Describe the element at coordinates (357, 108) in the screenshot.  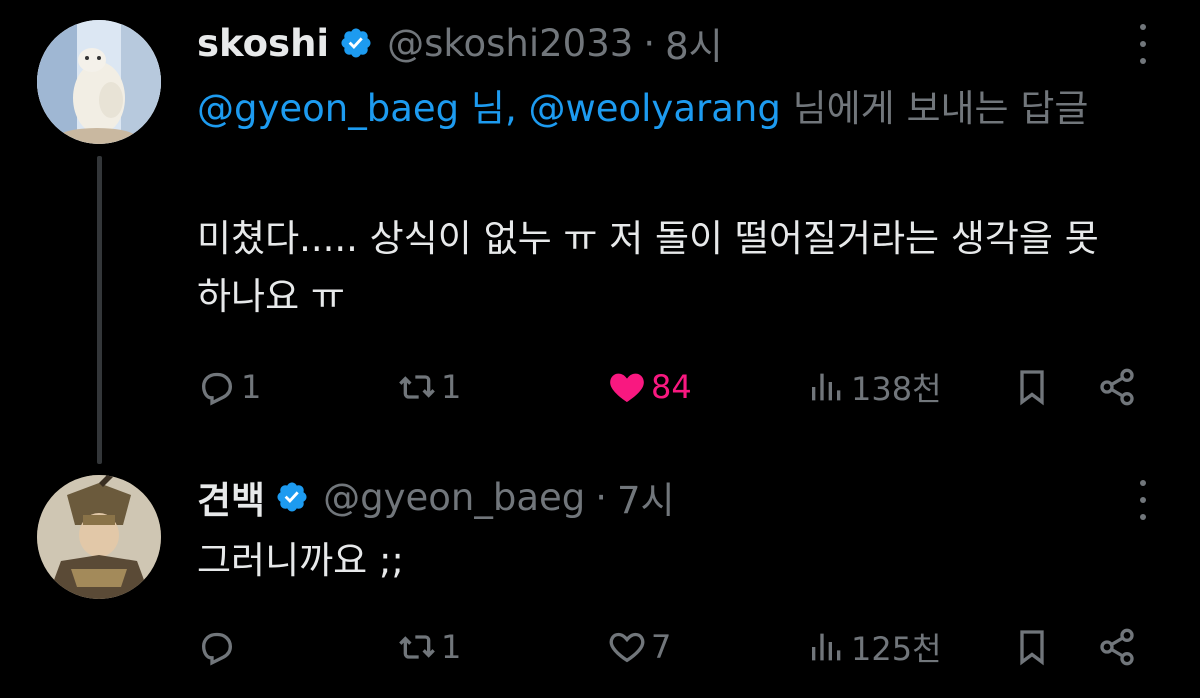
I see `mention-link: @gyeon_baeg 님,` at that location.